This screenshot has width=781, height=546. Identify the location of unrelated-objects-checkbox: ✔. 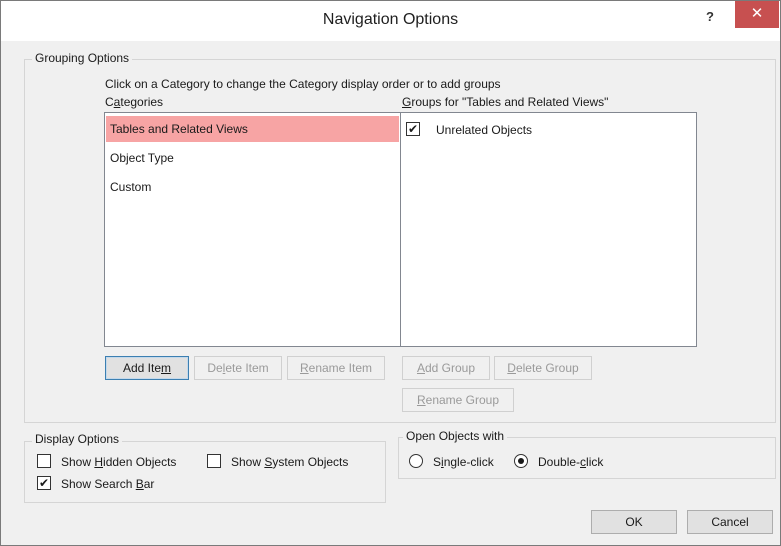
(413, 129).